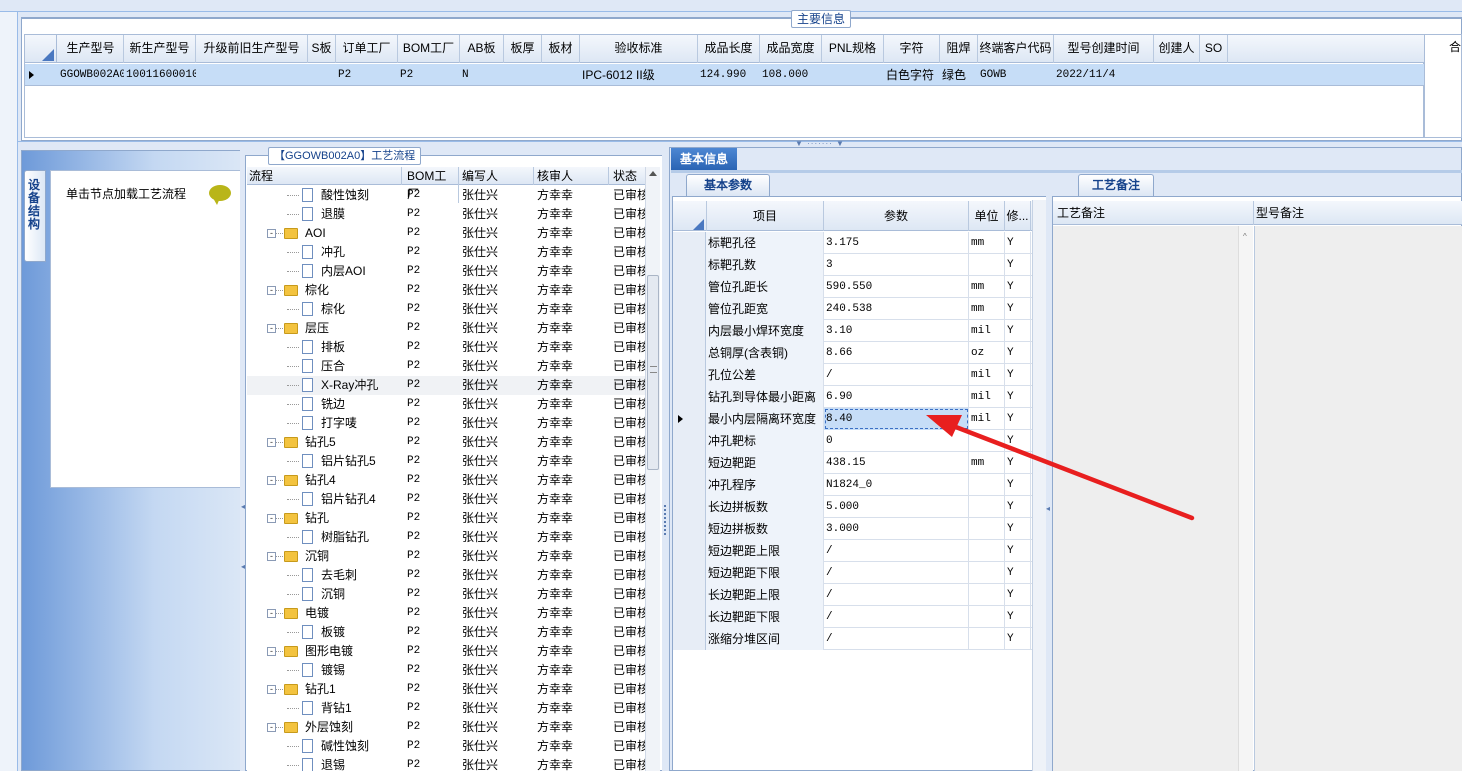  What do you see at coordinates (765, 216) in the screenshot?
I see `params-col-item: 项目` at bounding box center [765, 216].